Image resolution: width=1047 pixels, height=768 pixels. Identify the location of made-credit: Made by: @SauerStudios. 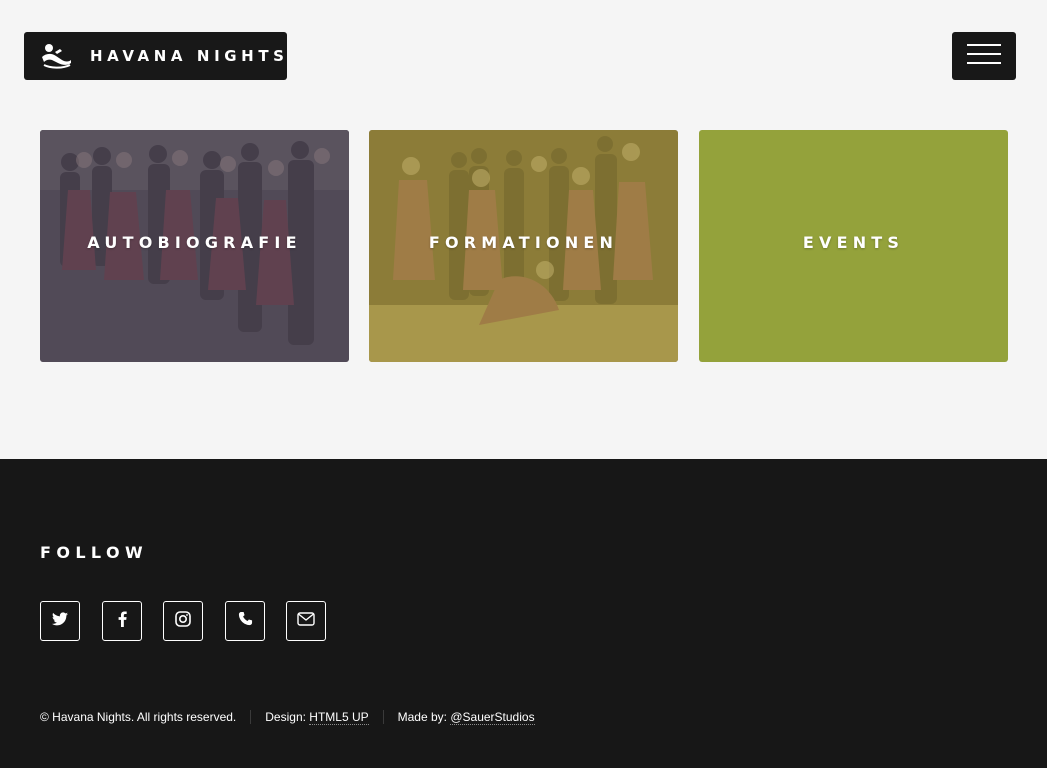
(466, 717).